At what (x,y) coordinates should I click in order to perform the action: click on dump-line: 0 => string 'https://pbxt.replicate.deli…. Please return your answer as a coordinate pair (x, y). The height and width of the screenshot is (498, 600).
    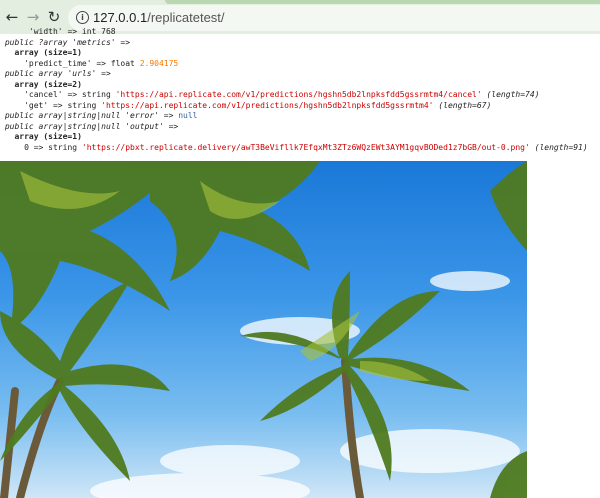
    Looking at the image, I should click on (300, 148).